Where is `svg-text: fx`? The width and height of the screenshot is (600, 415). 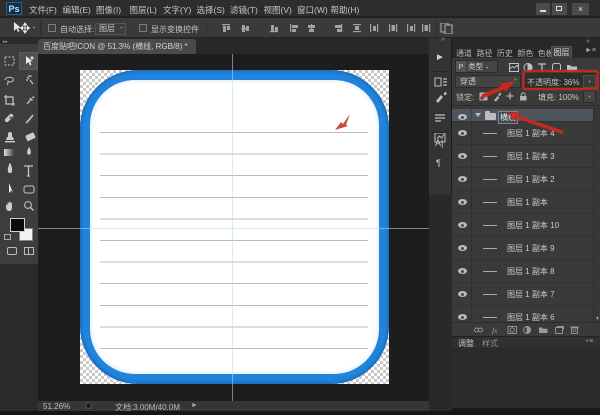
svg-text: fx is located at coordinates (495, 330).